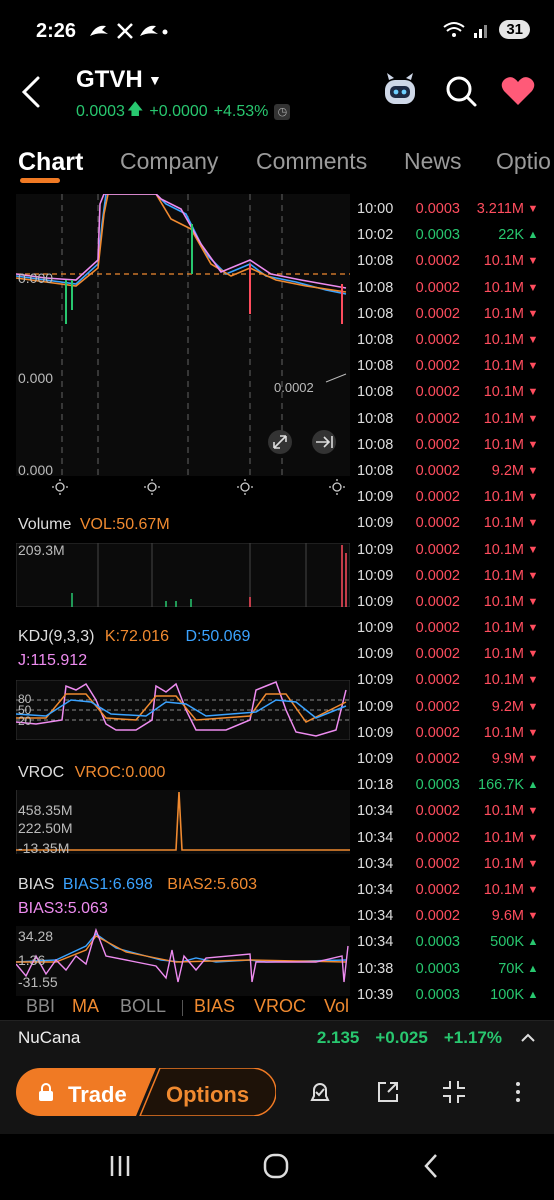 This screenshot has height=1200, width=554. I want to click on share-icon, so click(388, 1092).